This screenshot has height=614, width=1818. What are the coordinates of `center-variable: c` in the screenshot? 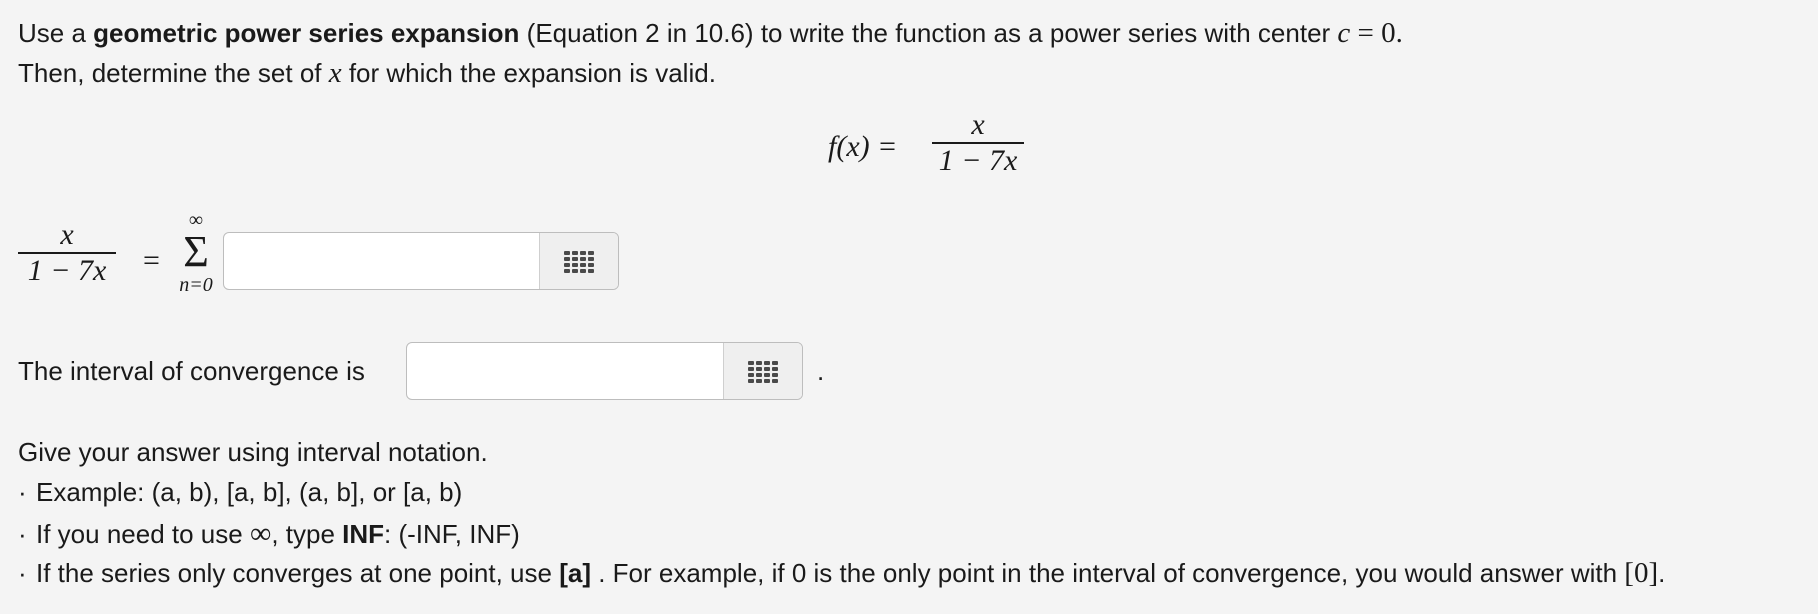 It's located at (1344, 33).